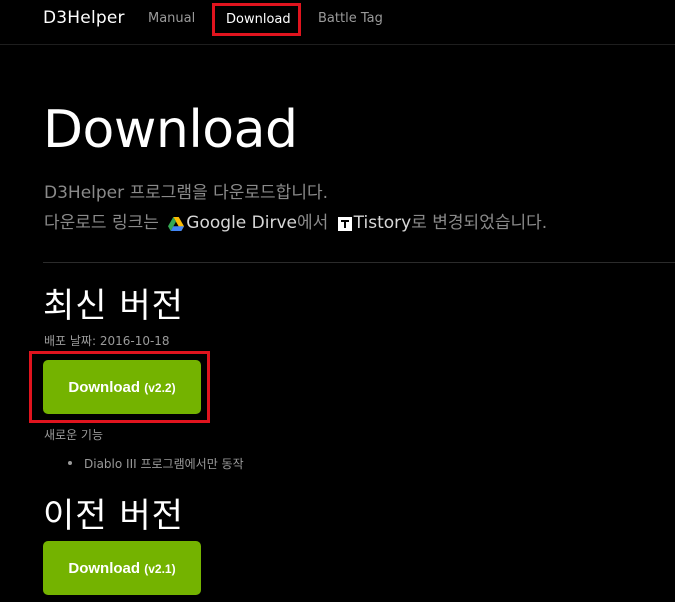 The width and height of the screenshot is (675, 602). What do you see at coordinates (101, 223) in the screenshot?
I see `hero-line2-prefix: 다운로드 링크는` at bounding box center [101, 223].